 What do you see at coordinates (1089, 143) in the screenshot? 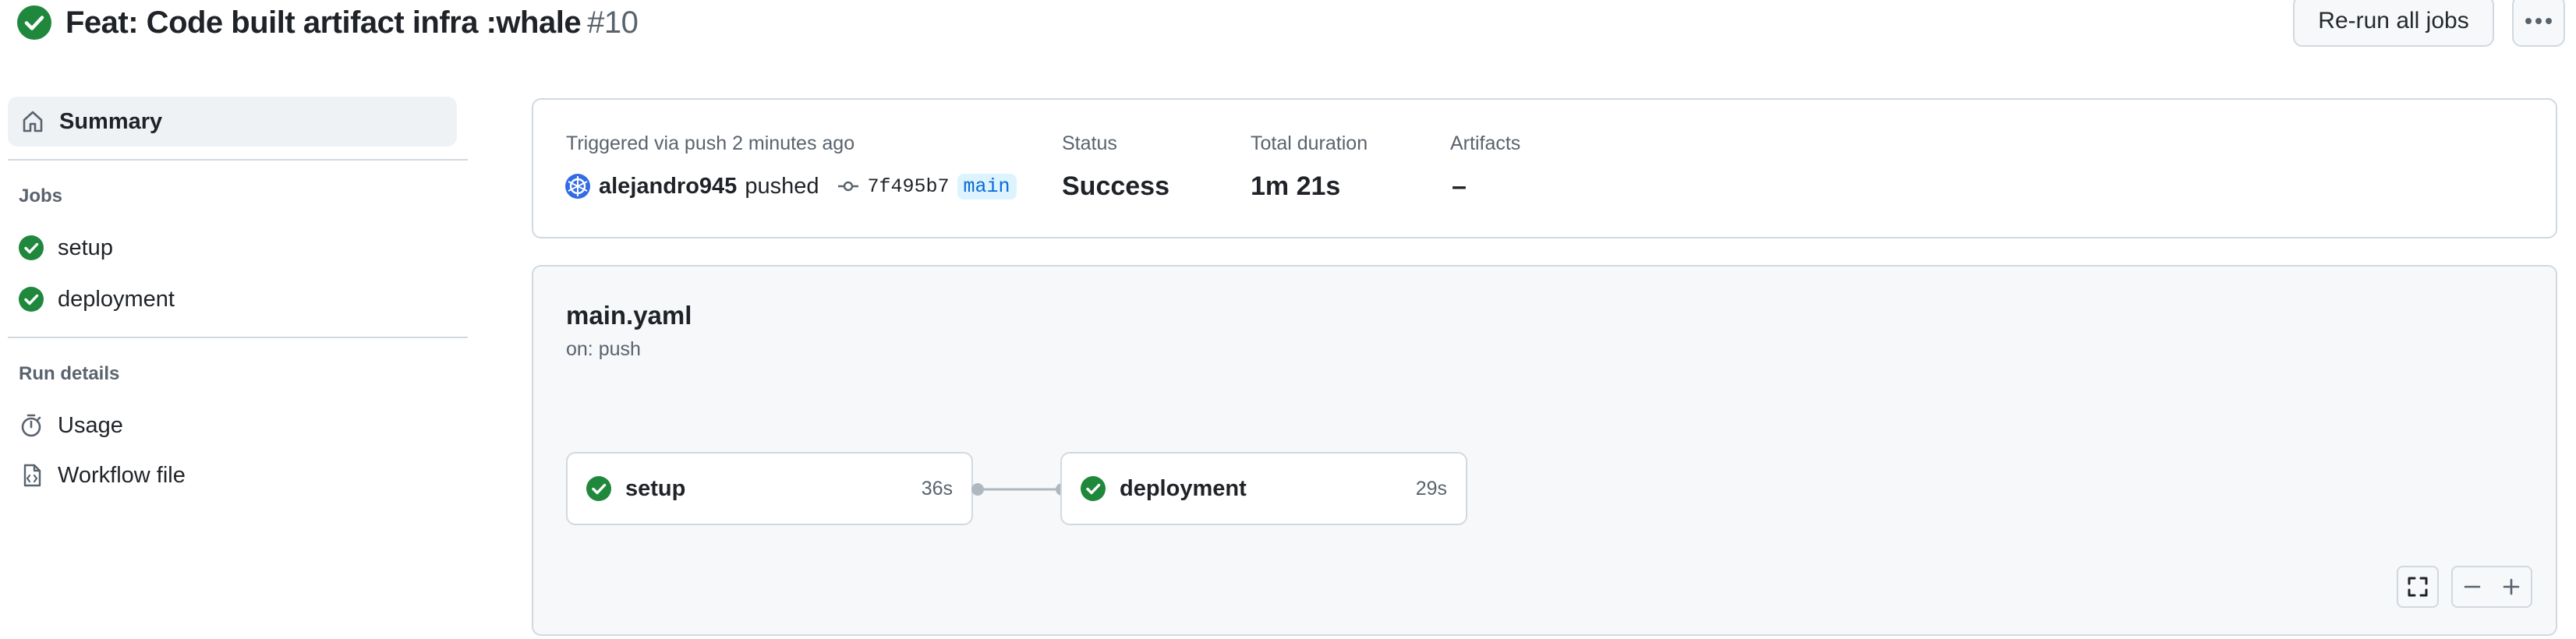
I see `status-label: Status` at bounding box center [1089, 143].